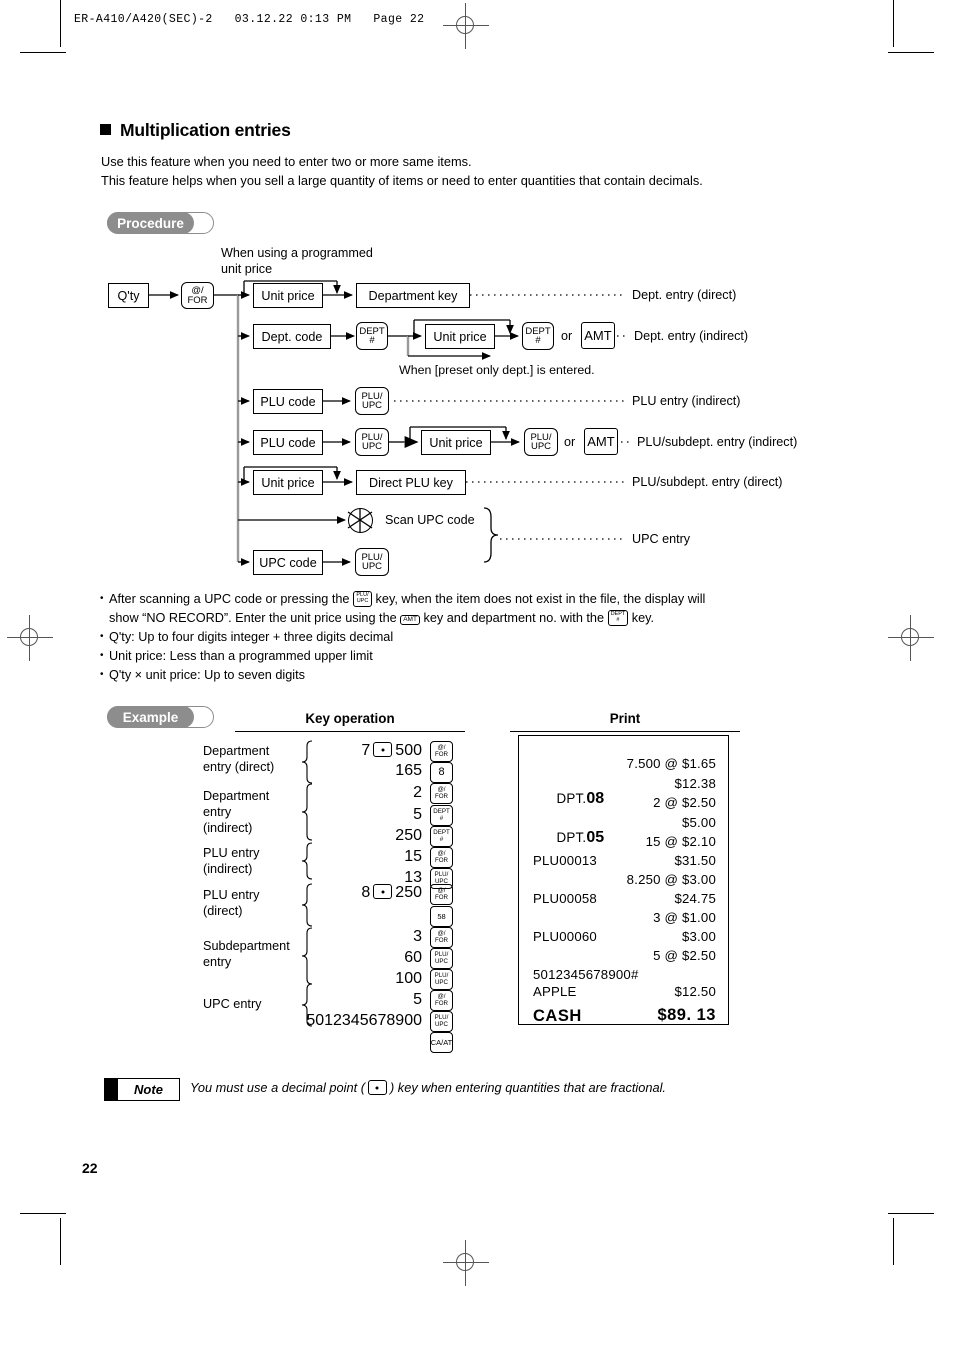 This screenshot has width=954, height=1351. I want to click on op-key-5-dept: DEPT #, so click(441, 836).